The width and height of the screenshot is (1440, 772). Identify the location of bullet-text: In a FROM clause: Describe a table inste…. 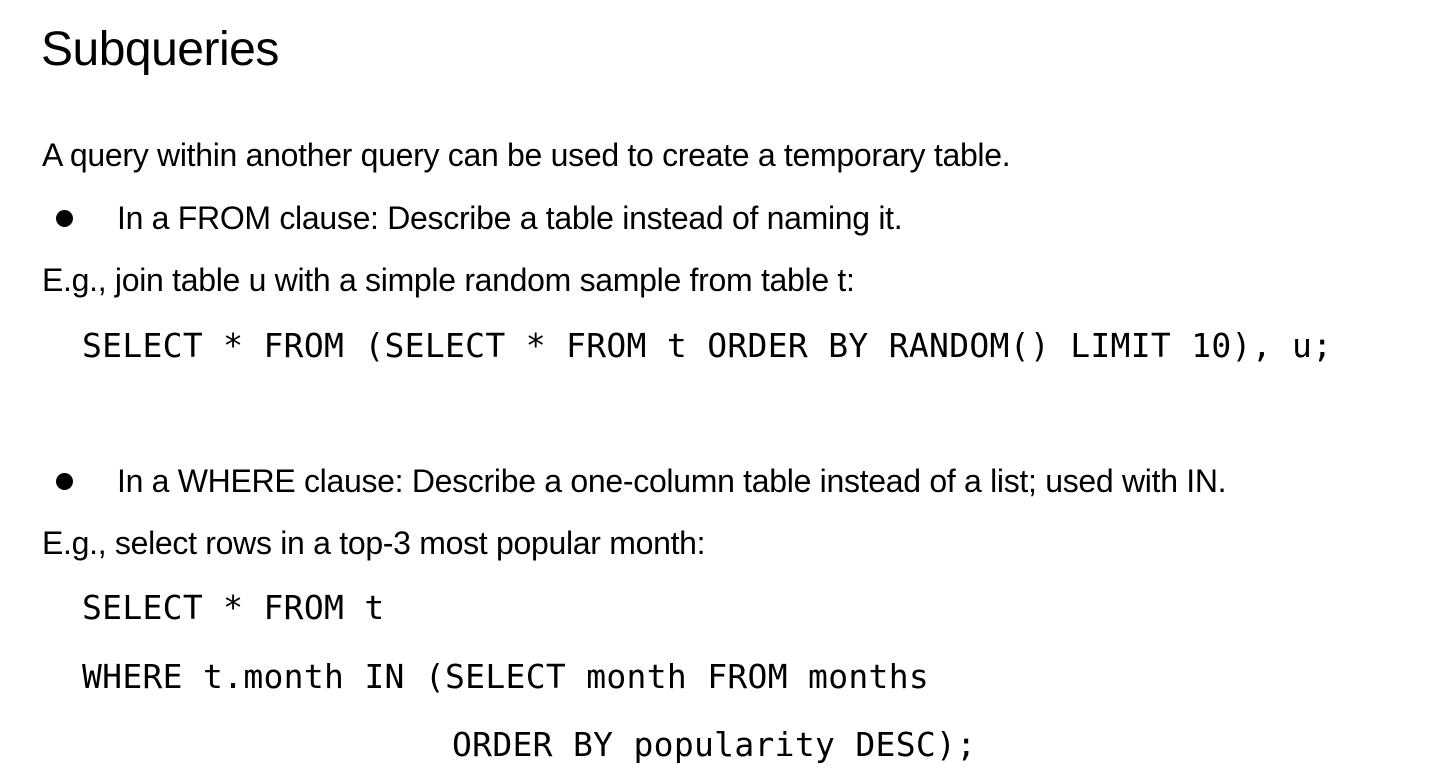
(510, 218).